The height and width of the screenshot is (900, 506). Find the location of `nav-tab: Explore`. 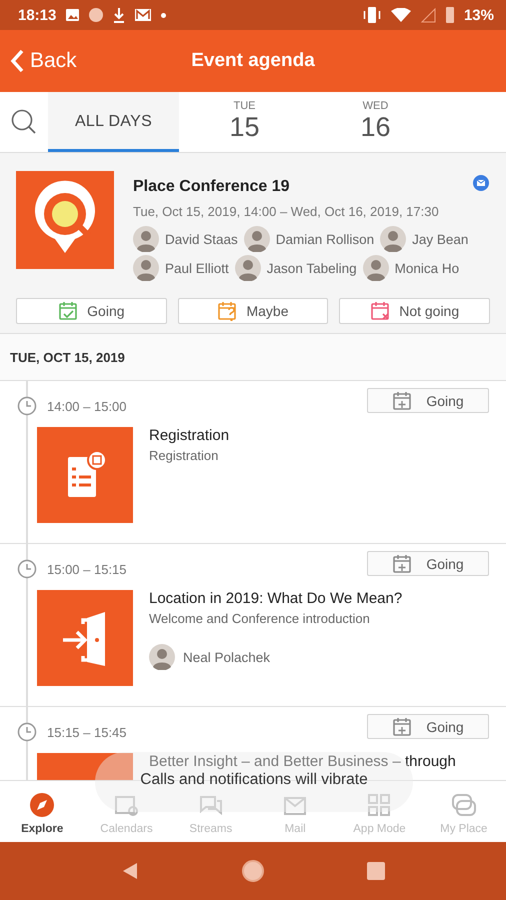

nav-tab: Explore is located at coordinates (42, 814).